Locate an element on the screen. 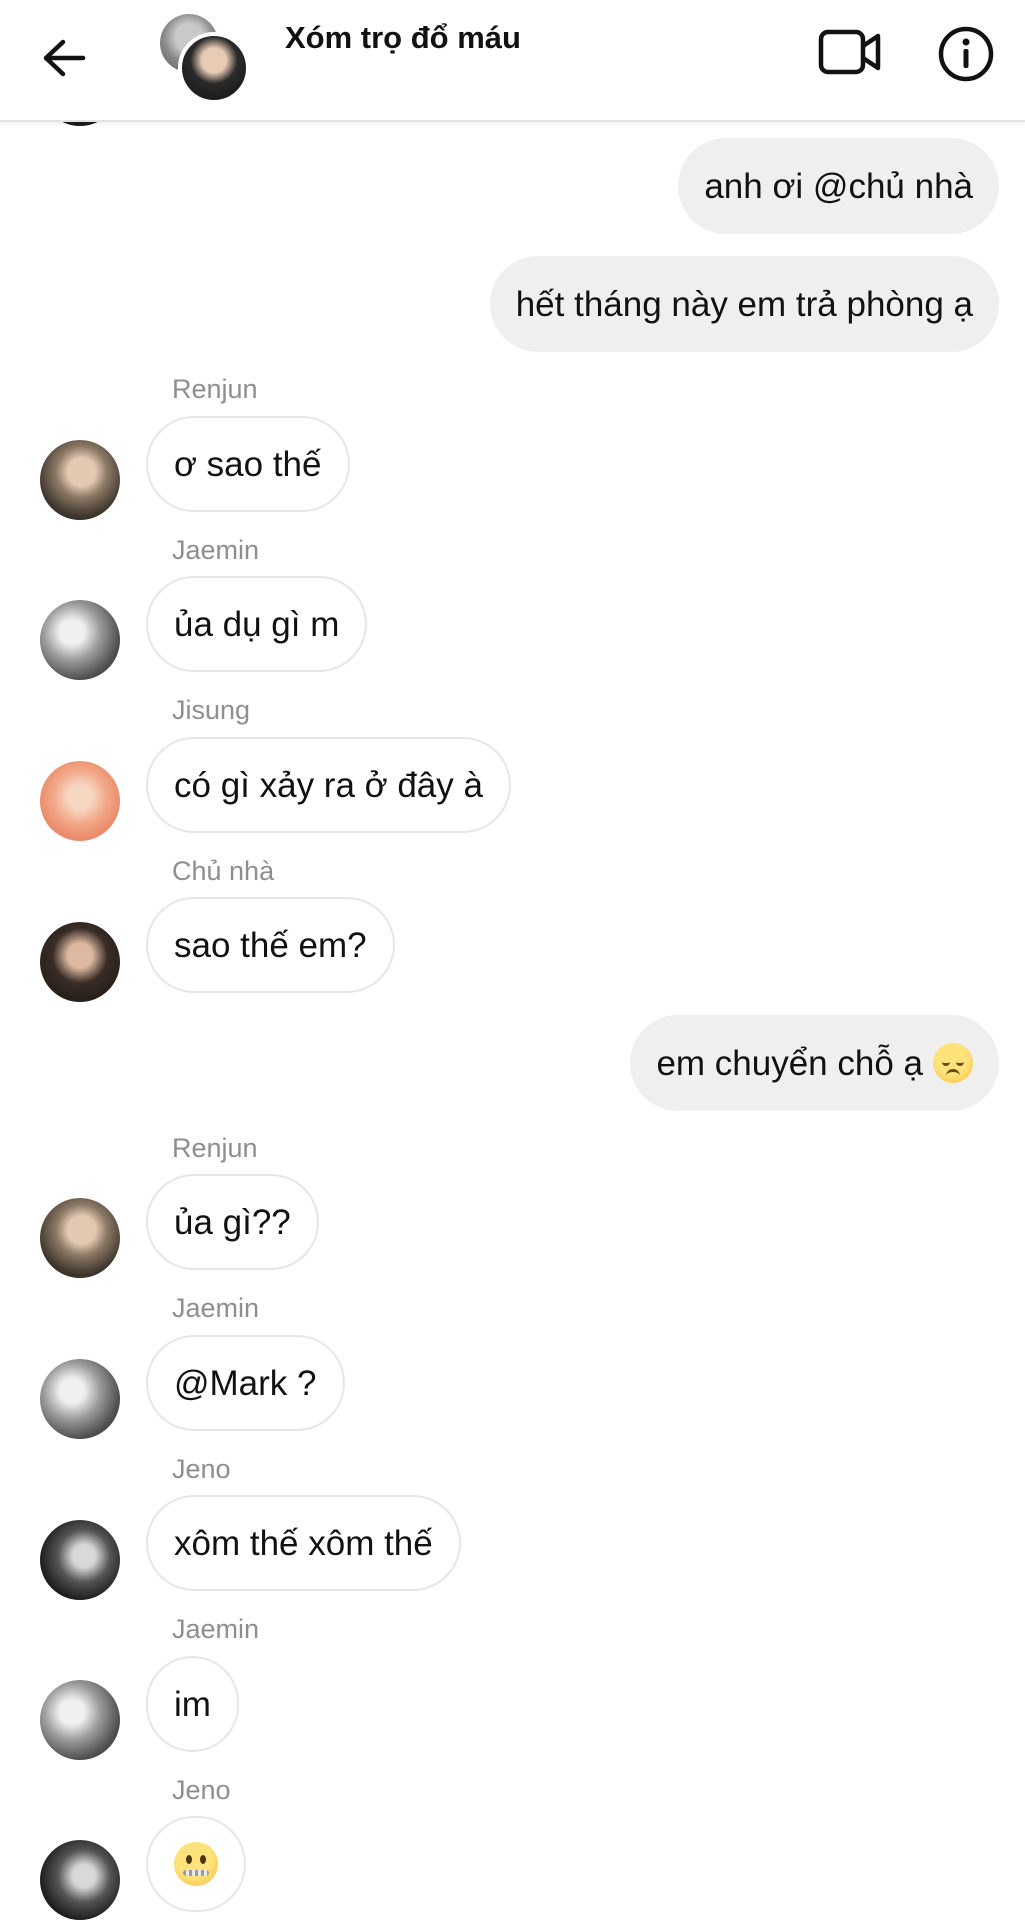  info-icon is located at coordinates (966, 54).